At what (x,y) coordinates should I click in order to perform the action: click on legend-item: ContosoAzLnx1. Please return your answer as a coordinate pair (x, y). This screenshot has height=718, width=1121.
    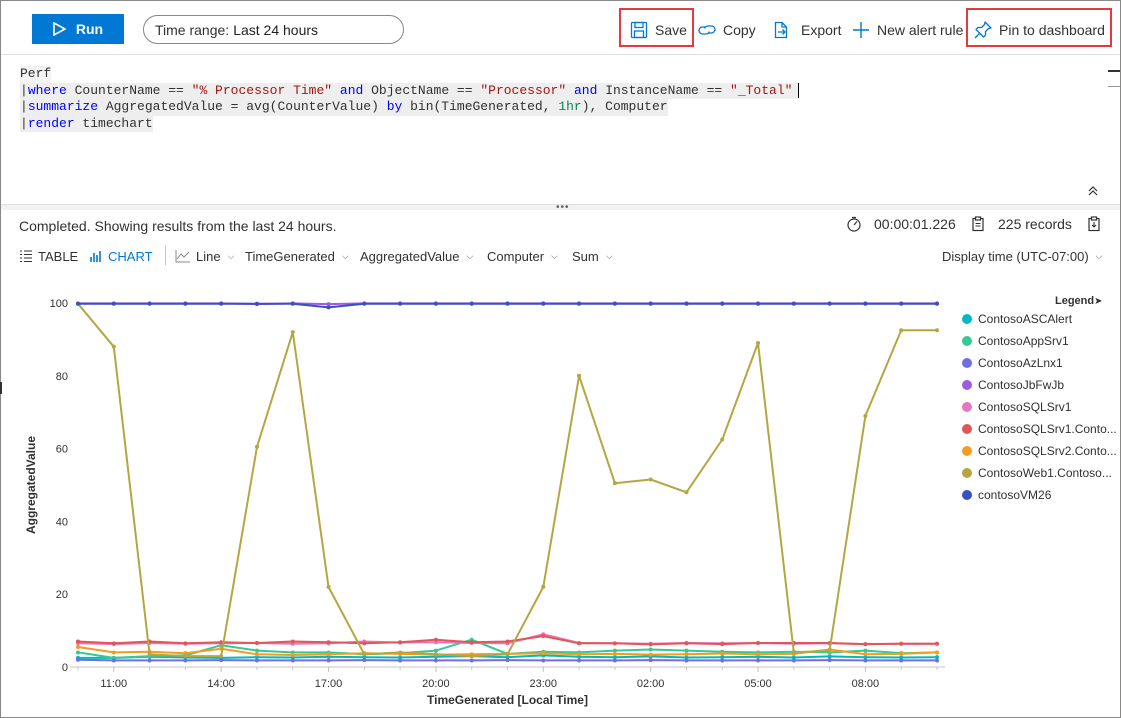
    Looking at the image, I should click on (1039, 363).